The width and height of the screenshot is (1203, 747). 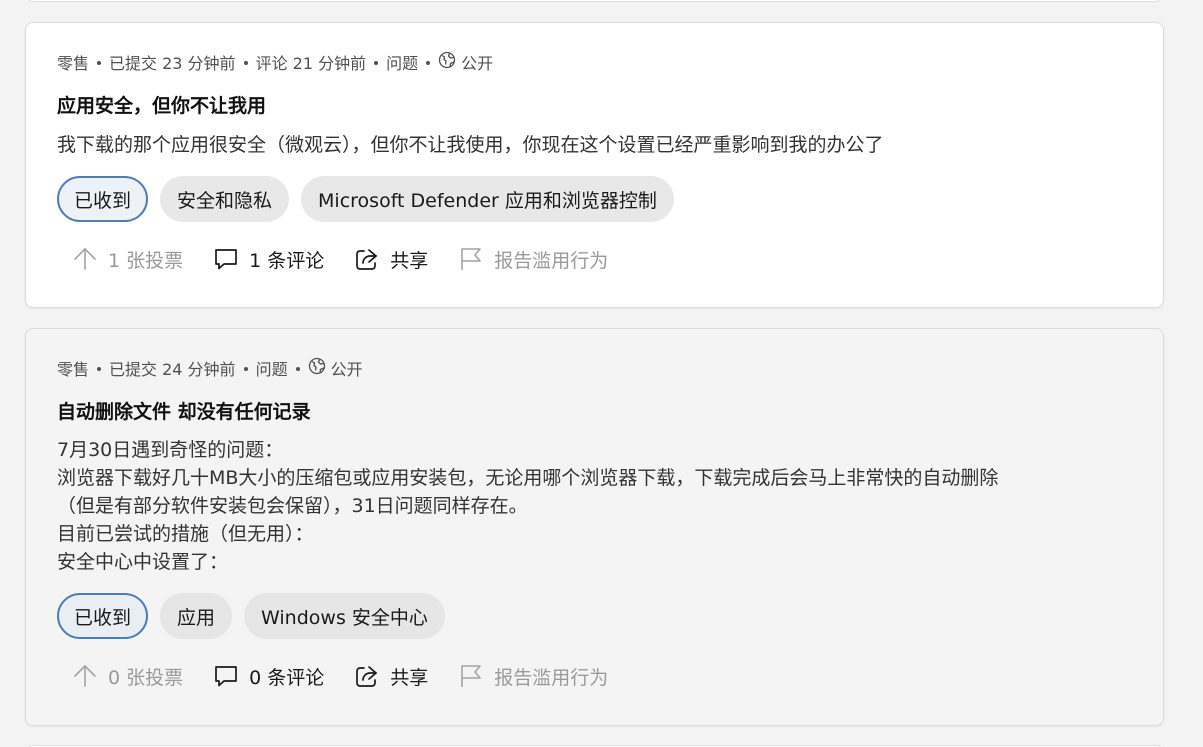 What do you see at coordinates (594, 106) in the screenshot?
I see `post-title: 应用安全，但你不让我用` at bounding box center [594, 106].